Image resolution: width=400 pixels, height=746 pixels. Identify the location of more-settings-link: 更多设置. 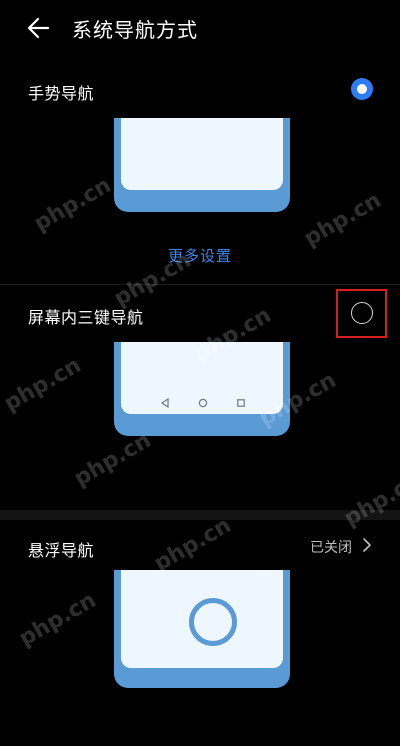
(200, 255).